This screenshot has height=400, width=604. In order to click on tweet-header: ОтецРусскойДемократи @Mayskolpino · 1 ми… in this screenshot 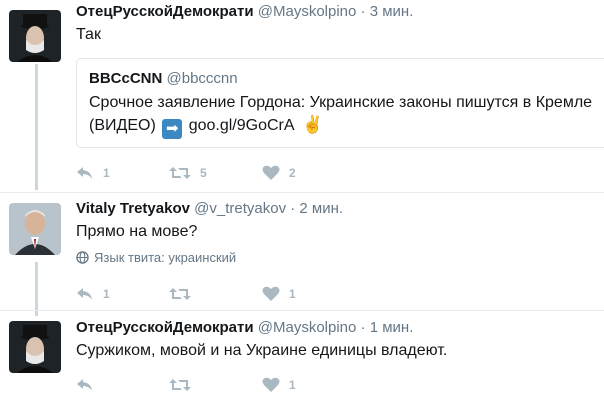, I will do `click(340, 327)`.